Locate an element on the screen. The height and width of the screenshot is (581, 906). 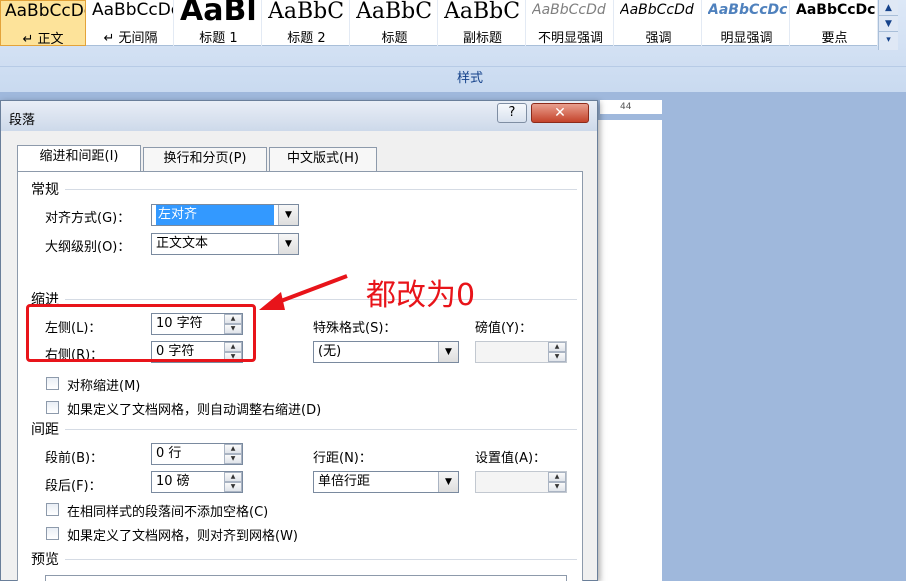
style-tile-no-spacing: AaBbCcDc ↵ 无间隔 is located at coordinates (131, 23).